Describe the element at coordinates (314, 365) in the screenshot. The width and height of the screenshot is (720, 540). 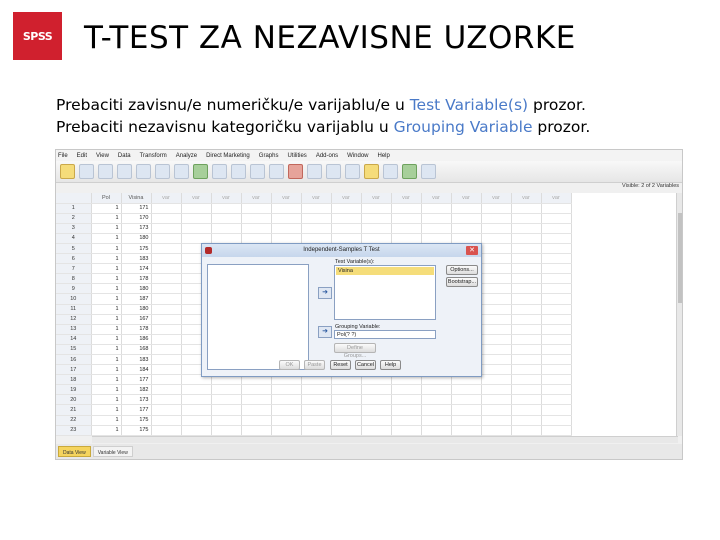
I see `paste-button: Paste` at that location.